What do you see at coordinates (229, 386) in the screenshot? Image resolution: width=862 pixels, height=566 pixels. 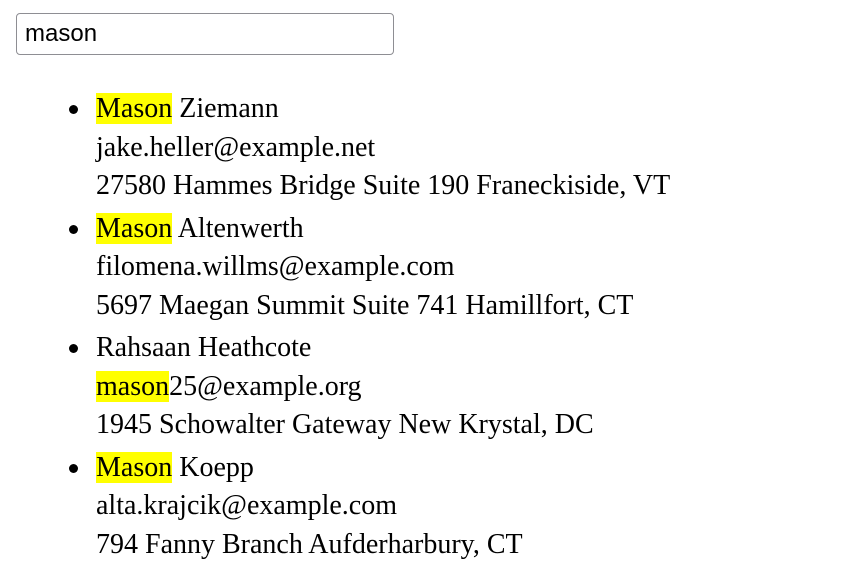 I see `contact-email: mason25@example.org` at bounding box center [229, 386].